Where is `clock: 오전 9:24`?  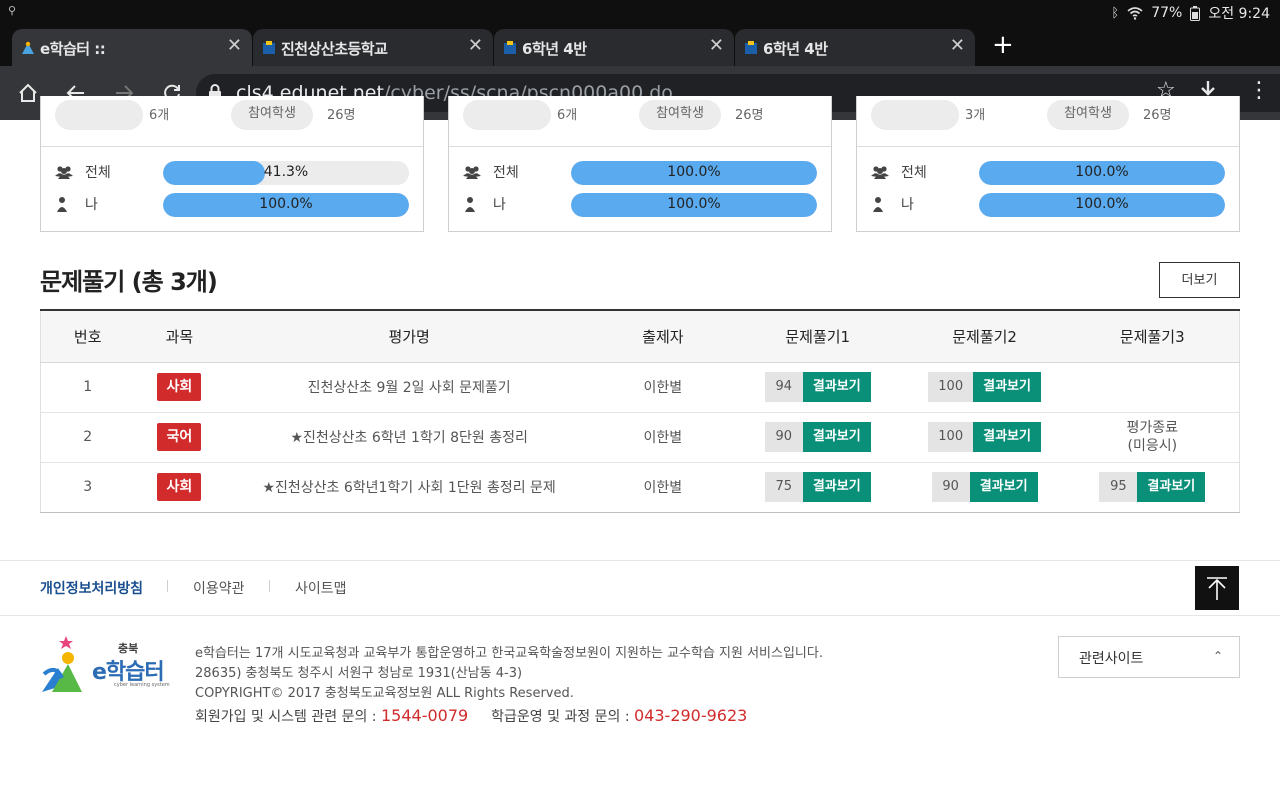
clock: 오전 9:24 is located at coordinates (1239, 14).